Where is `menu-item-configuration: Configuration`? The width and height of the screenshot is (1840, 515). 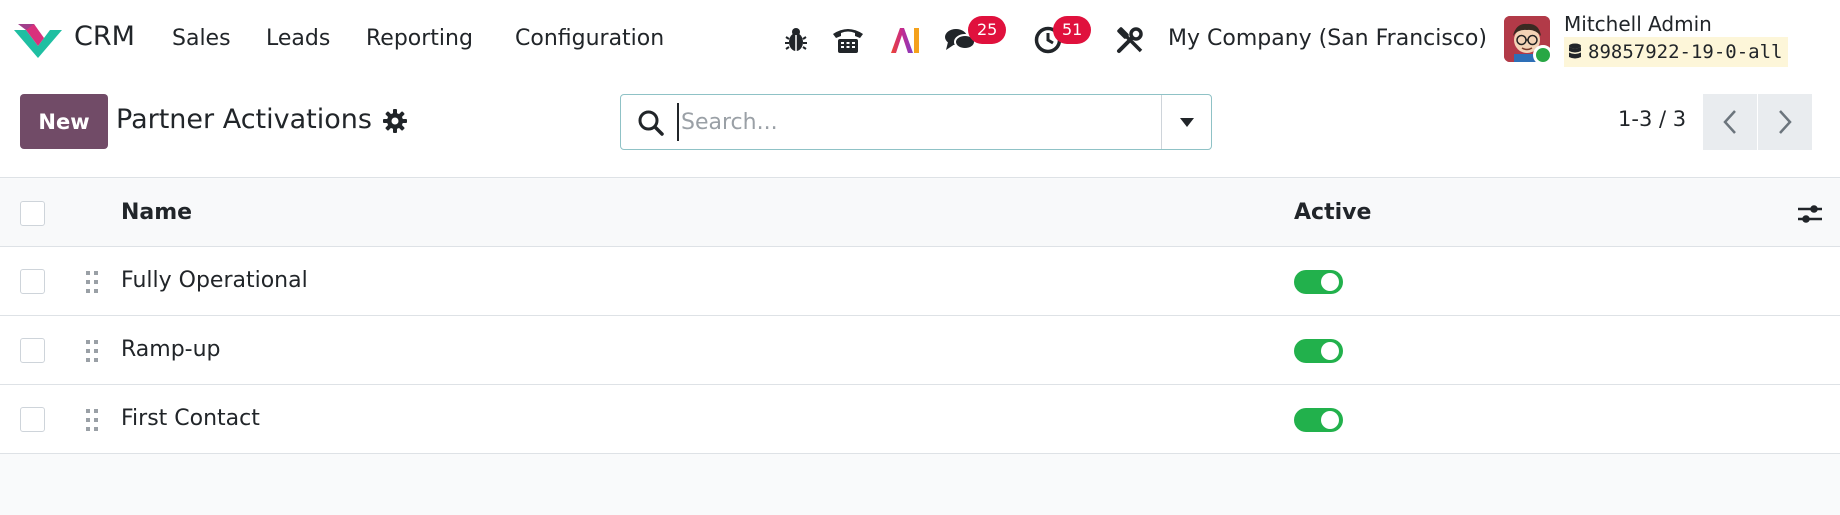
menu-item-configuration: Configuration is located at coordinates (589, 38).